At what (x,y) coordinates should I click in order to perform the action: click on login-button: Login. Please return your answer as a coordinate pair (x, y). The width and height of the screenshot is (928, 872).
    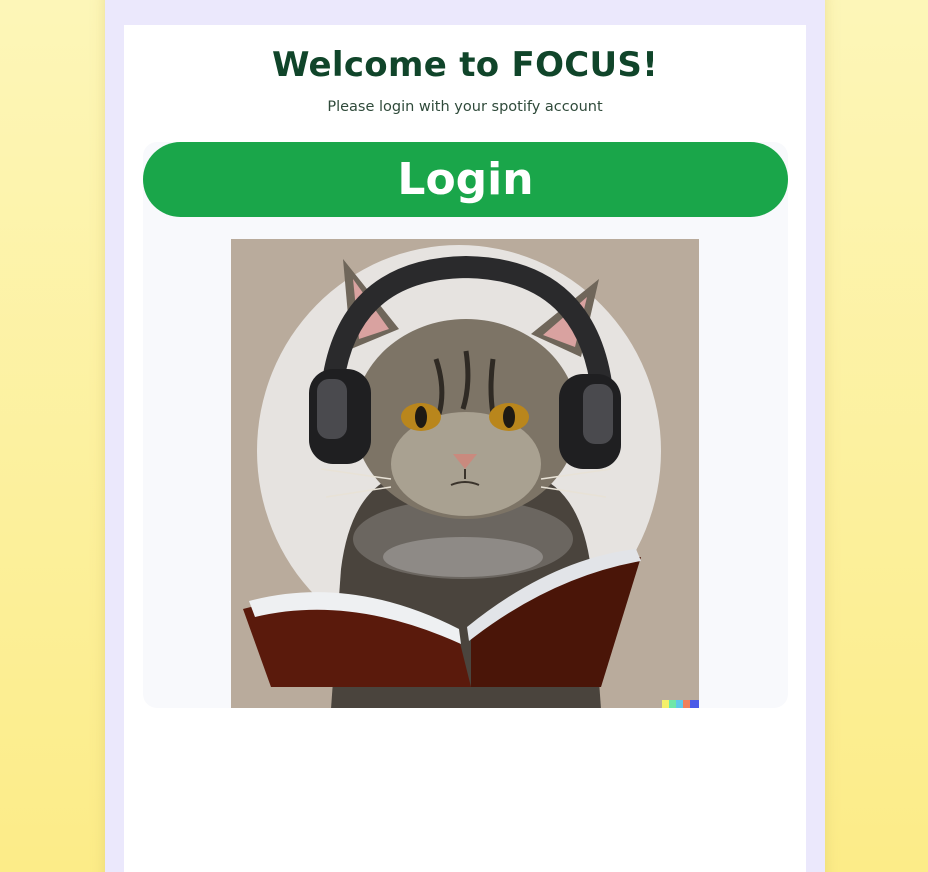
    Looking at the image, I should click on (465, 179).